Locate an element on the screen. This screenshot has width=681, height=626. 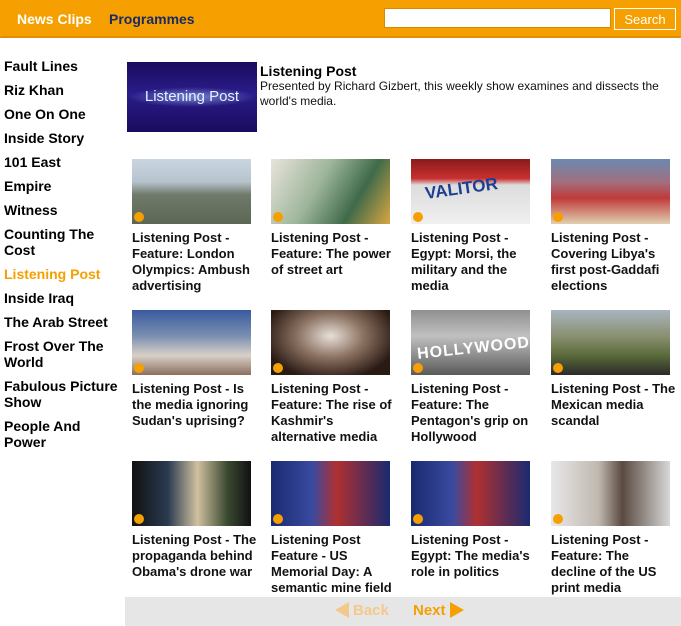
sidebar-item-people-and-power: People And Power is located at coordinates (63, 434).